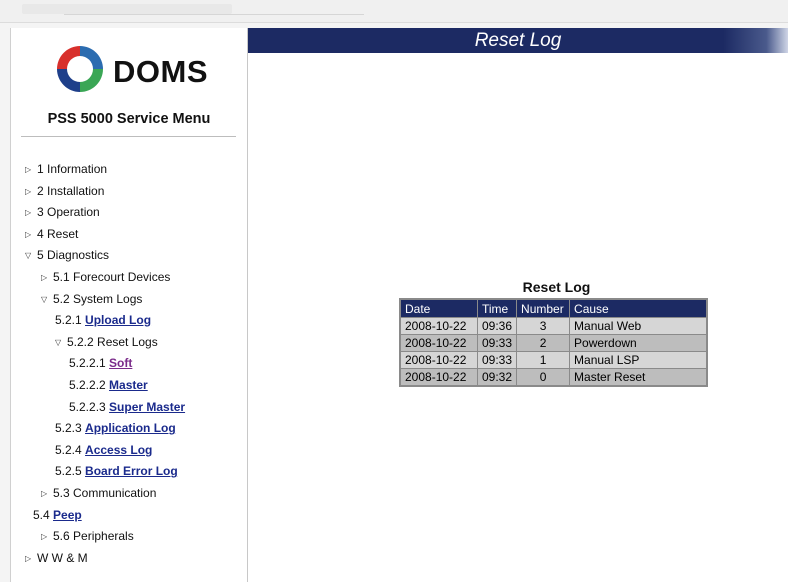 This screenshot has width=788, height=582. What do you see at coordinates (71, 190) in the screenshot?
I see `sidebar-item-label: 2 Installation` at bounding box center [71, 190].